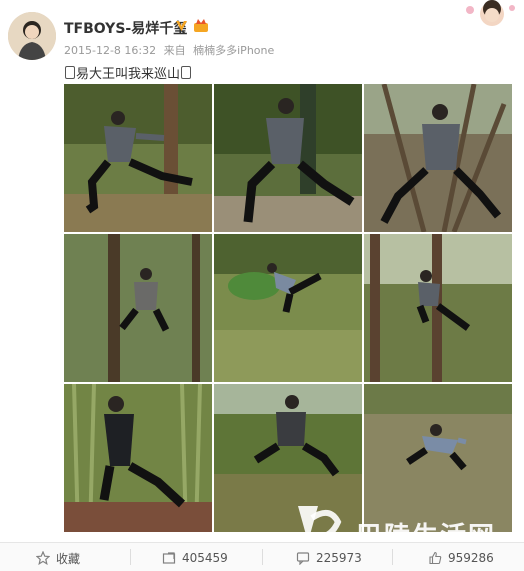 Image resolution: width=524 pixels, height=571 pixels. Describe the element at coordinates (174, 50) in the screenshot. I see `source-prefix: 来自` at that location.